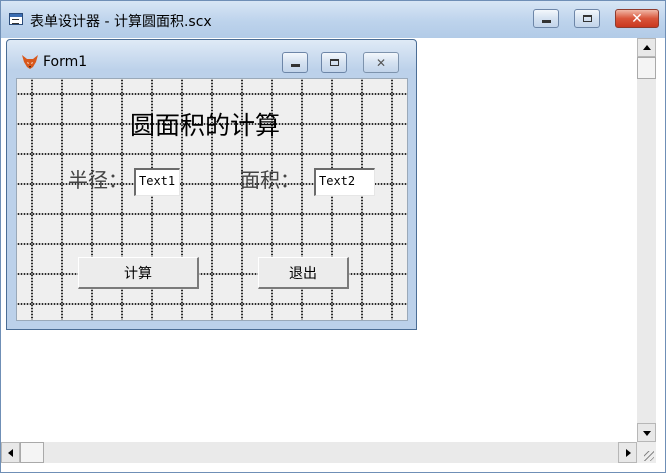 This screenshot has height=473, width=666. I want to click on arrow-up-icon, so click(647, 47).